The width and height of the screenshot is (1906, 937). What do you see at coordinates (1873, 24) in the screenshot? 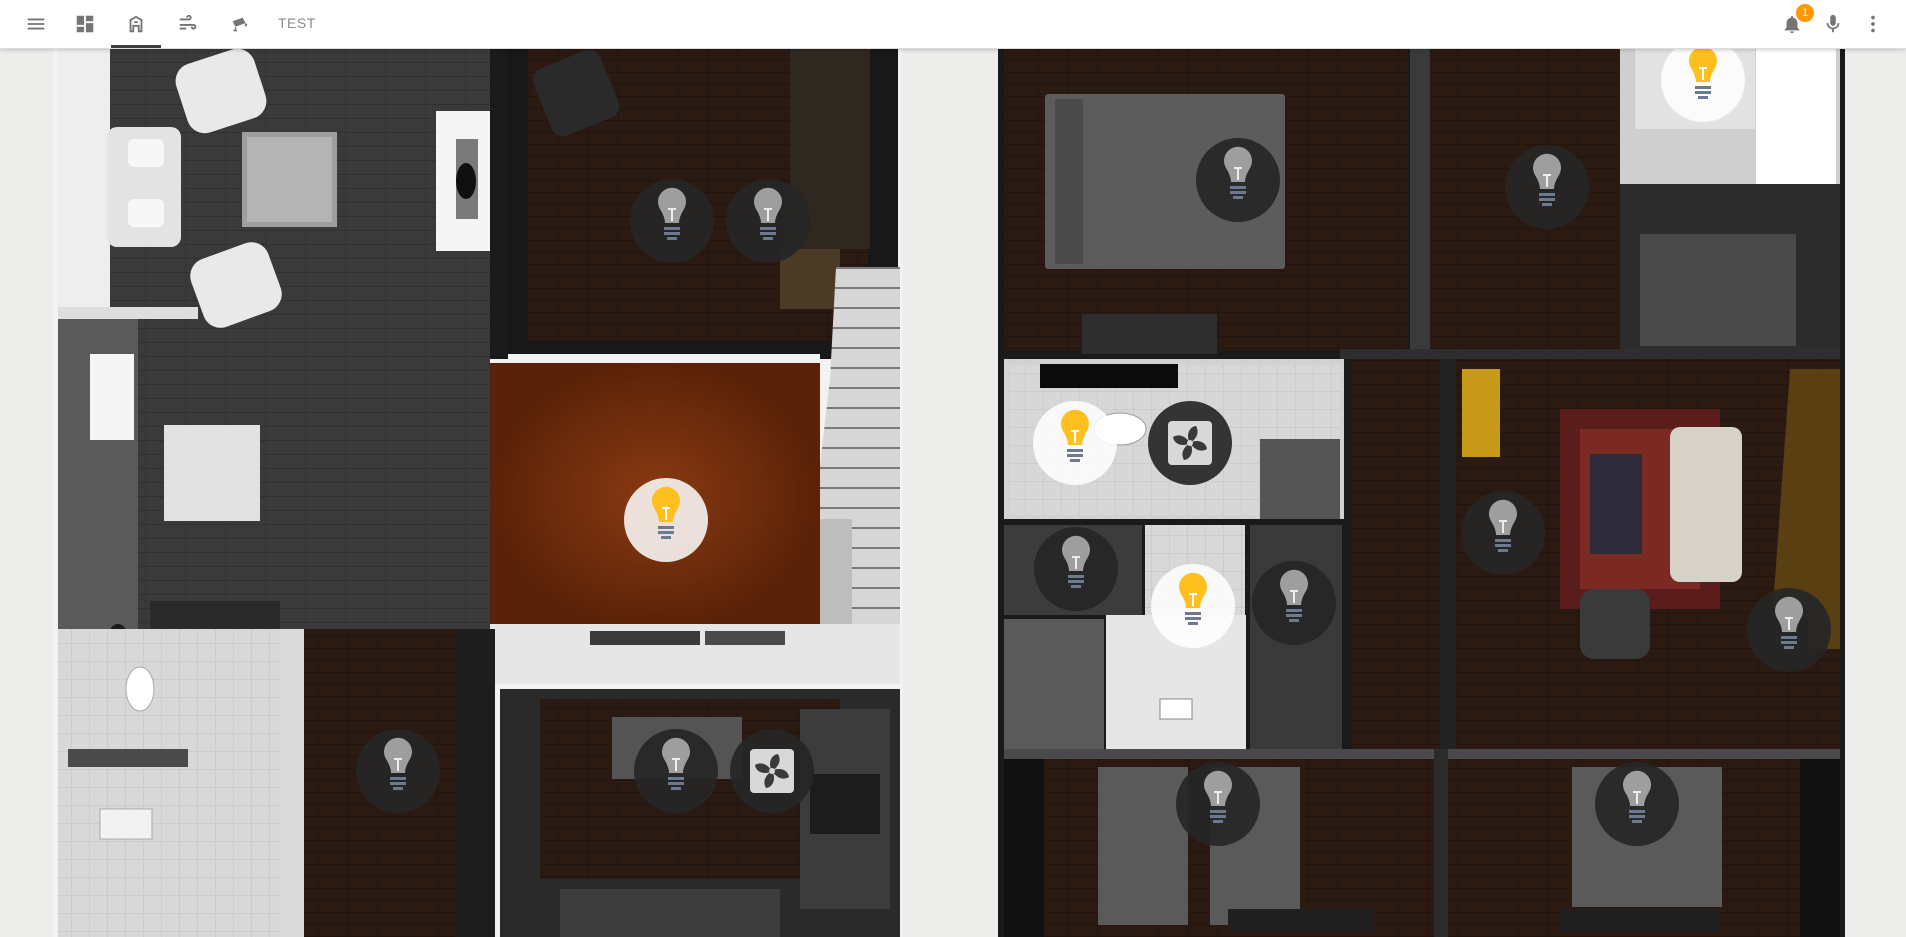
I see `more-vert-icon` at bounding box center [1873, 24].